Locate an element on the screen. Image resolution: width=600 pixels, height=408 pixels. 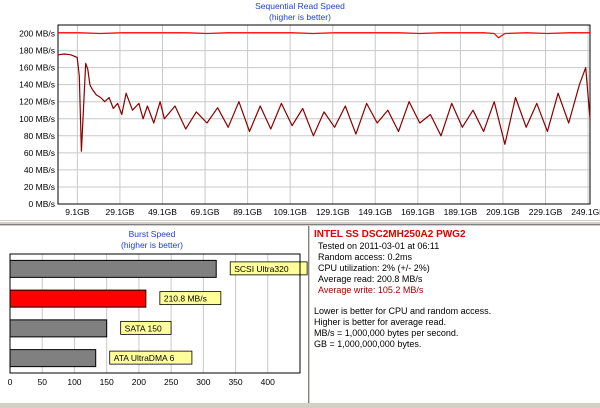
burst-x-tick-label: 100 is located at coordinates (74, 382).